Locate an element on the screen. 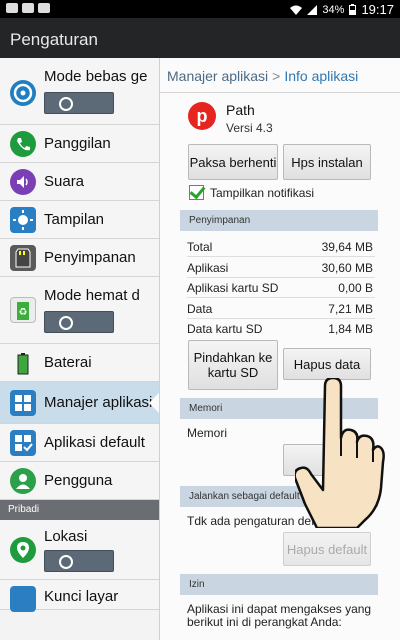 The image size is (400, 640). wifi-icon is located at coordinates (296, 10).